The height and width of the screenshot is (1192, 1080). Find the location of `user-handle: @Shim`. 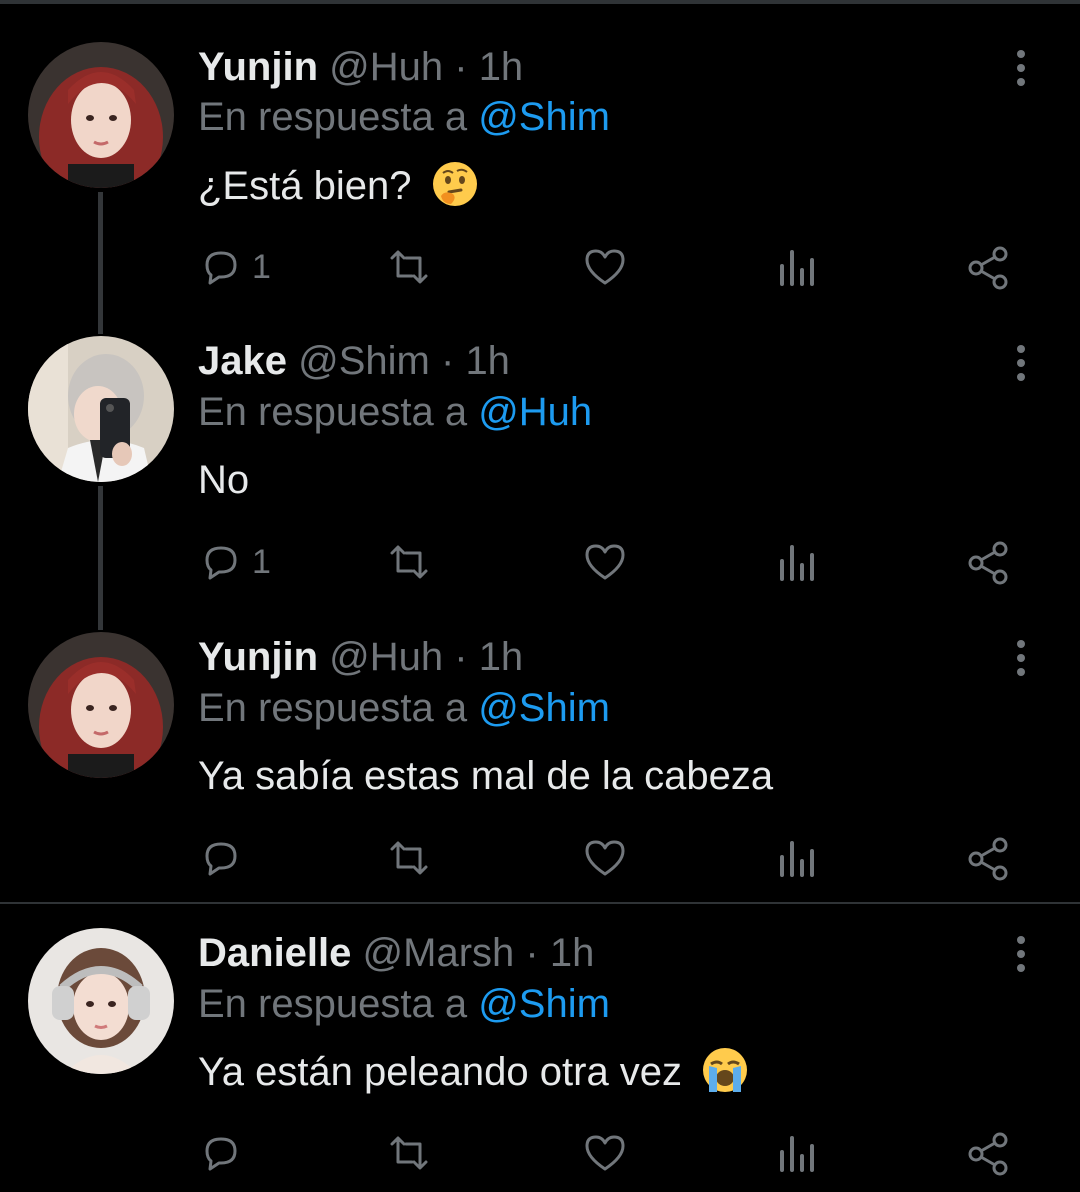

user-handle: @Shim is located at coordinates (364, 361).